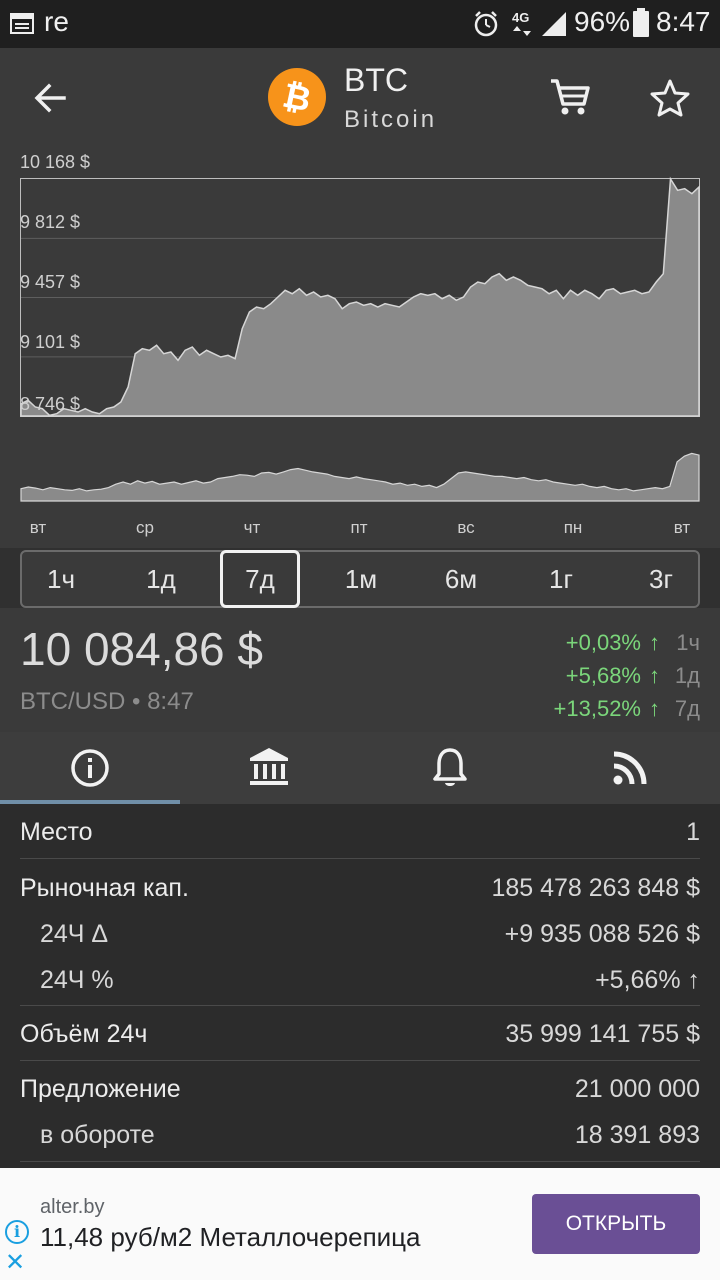 This screenshot has height=1280, width=720. What do you see at coordinates (50, 98) in the screenshot?
I see `back-arrow-icon` at bounding box center [50, 98].